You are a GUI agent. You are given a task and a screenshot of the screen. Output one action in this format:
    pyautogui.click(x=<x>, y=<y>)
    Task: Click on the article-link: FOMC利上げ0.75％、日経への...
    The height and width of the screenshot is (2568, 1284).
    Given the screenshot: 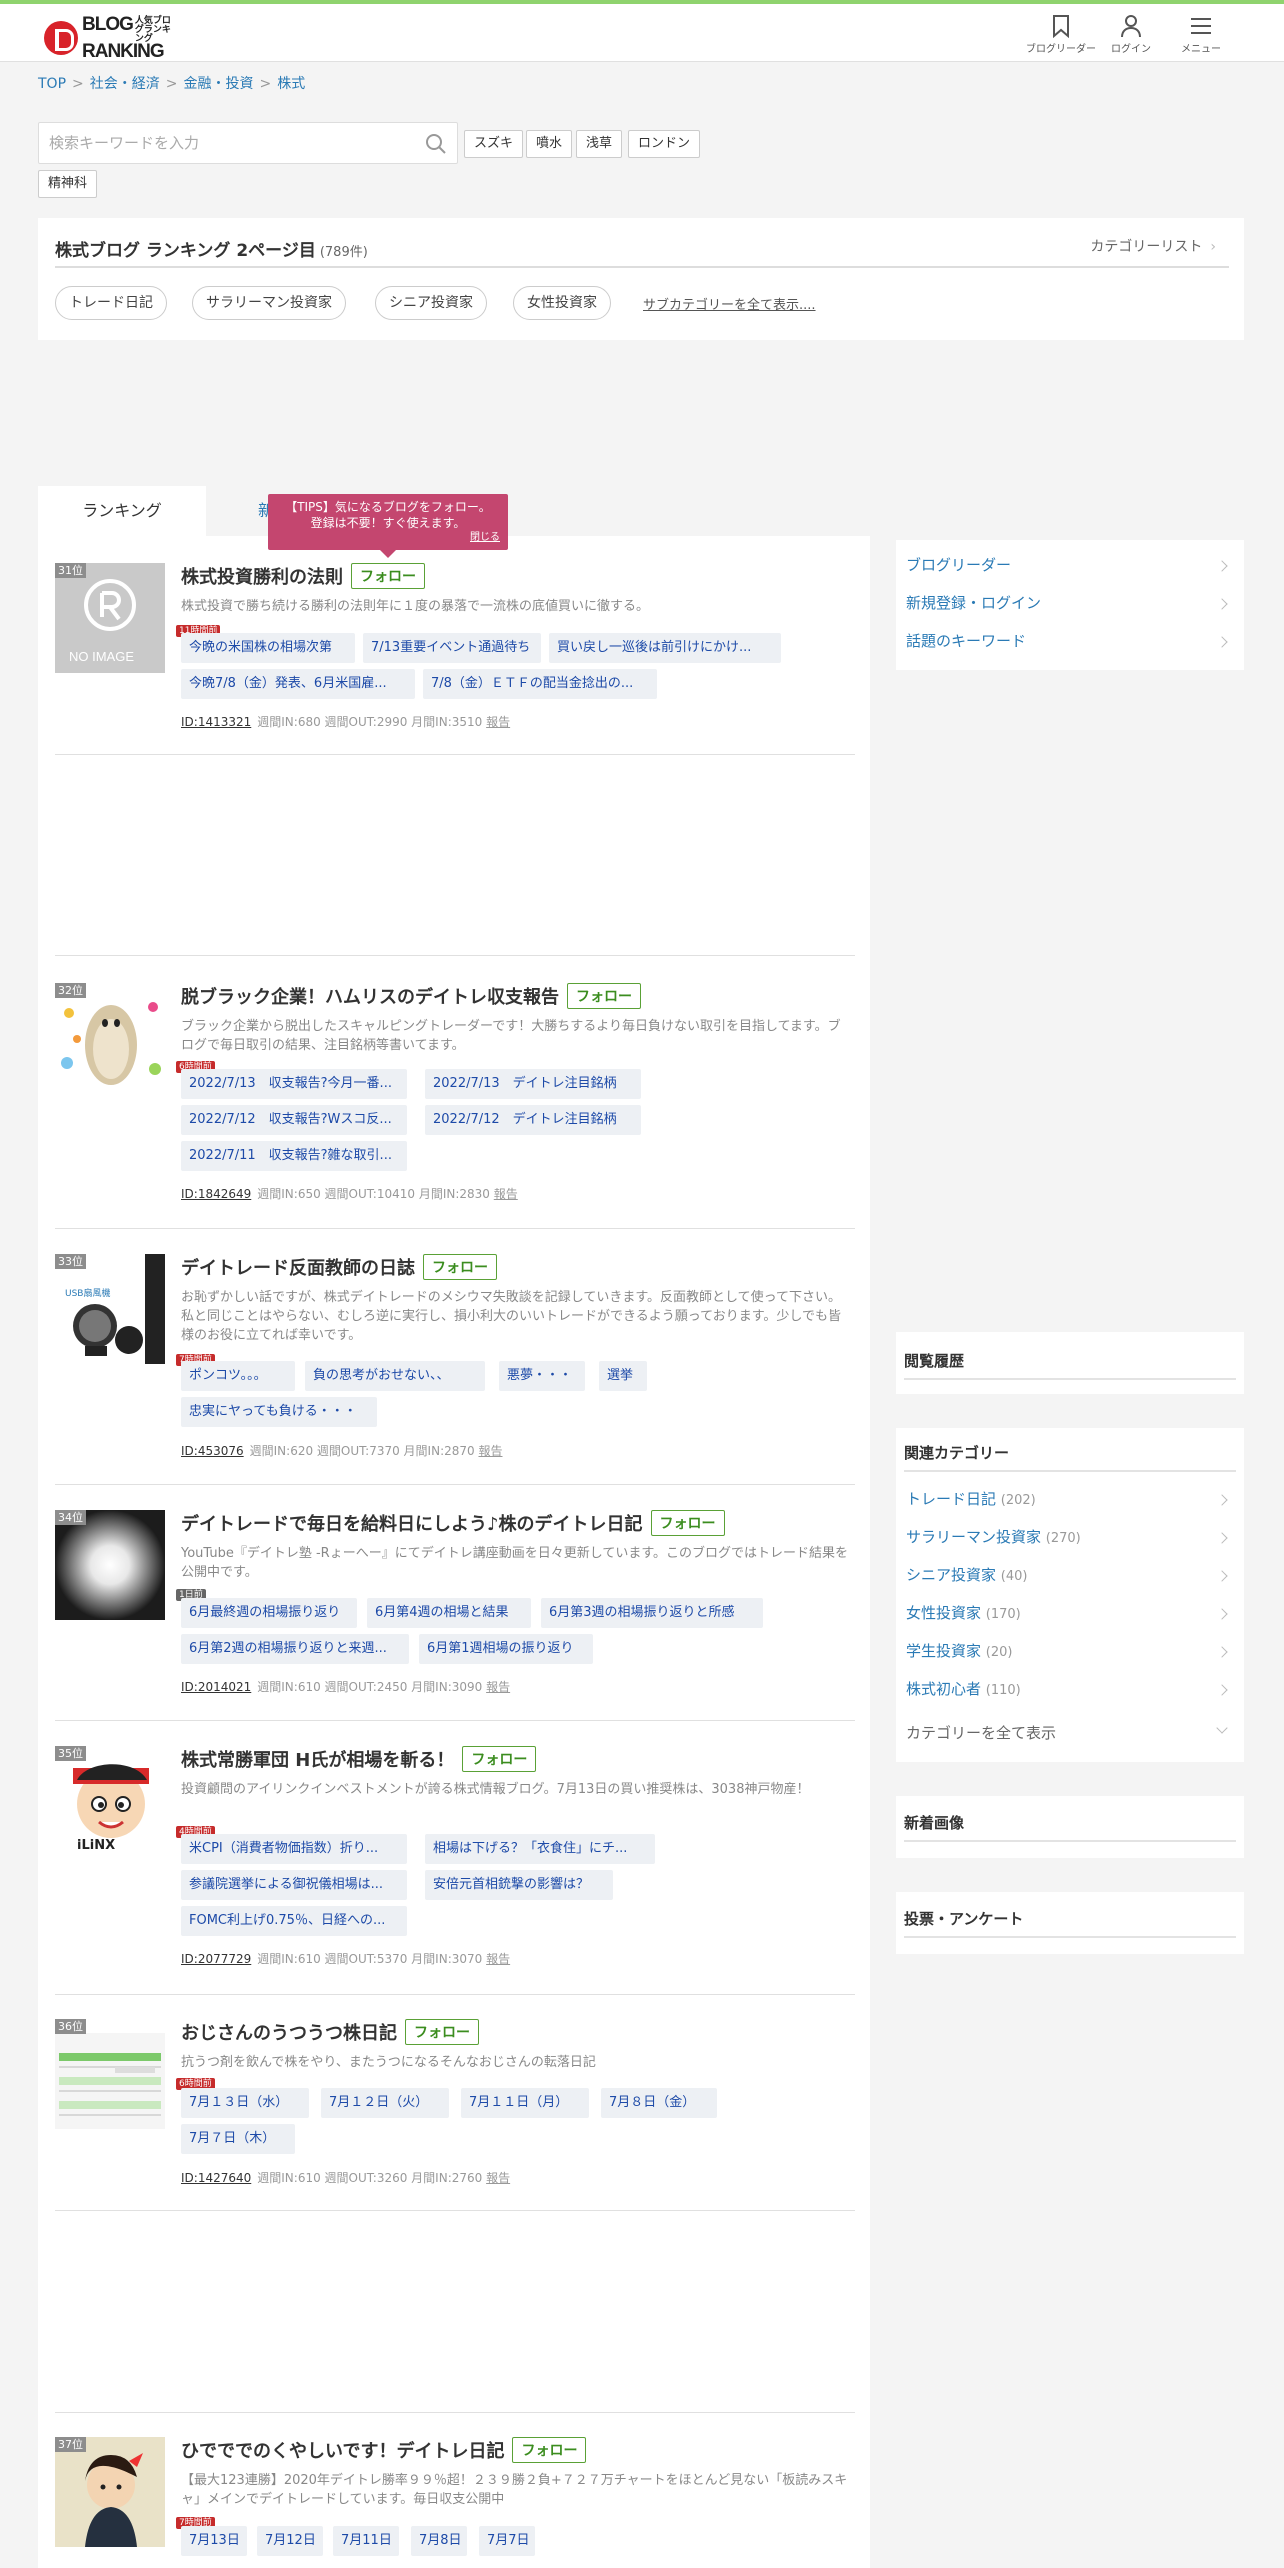 What is the action you would take?
    pyautogui.click(x=294, y=1921)
    